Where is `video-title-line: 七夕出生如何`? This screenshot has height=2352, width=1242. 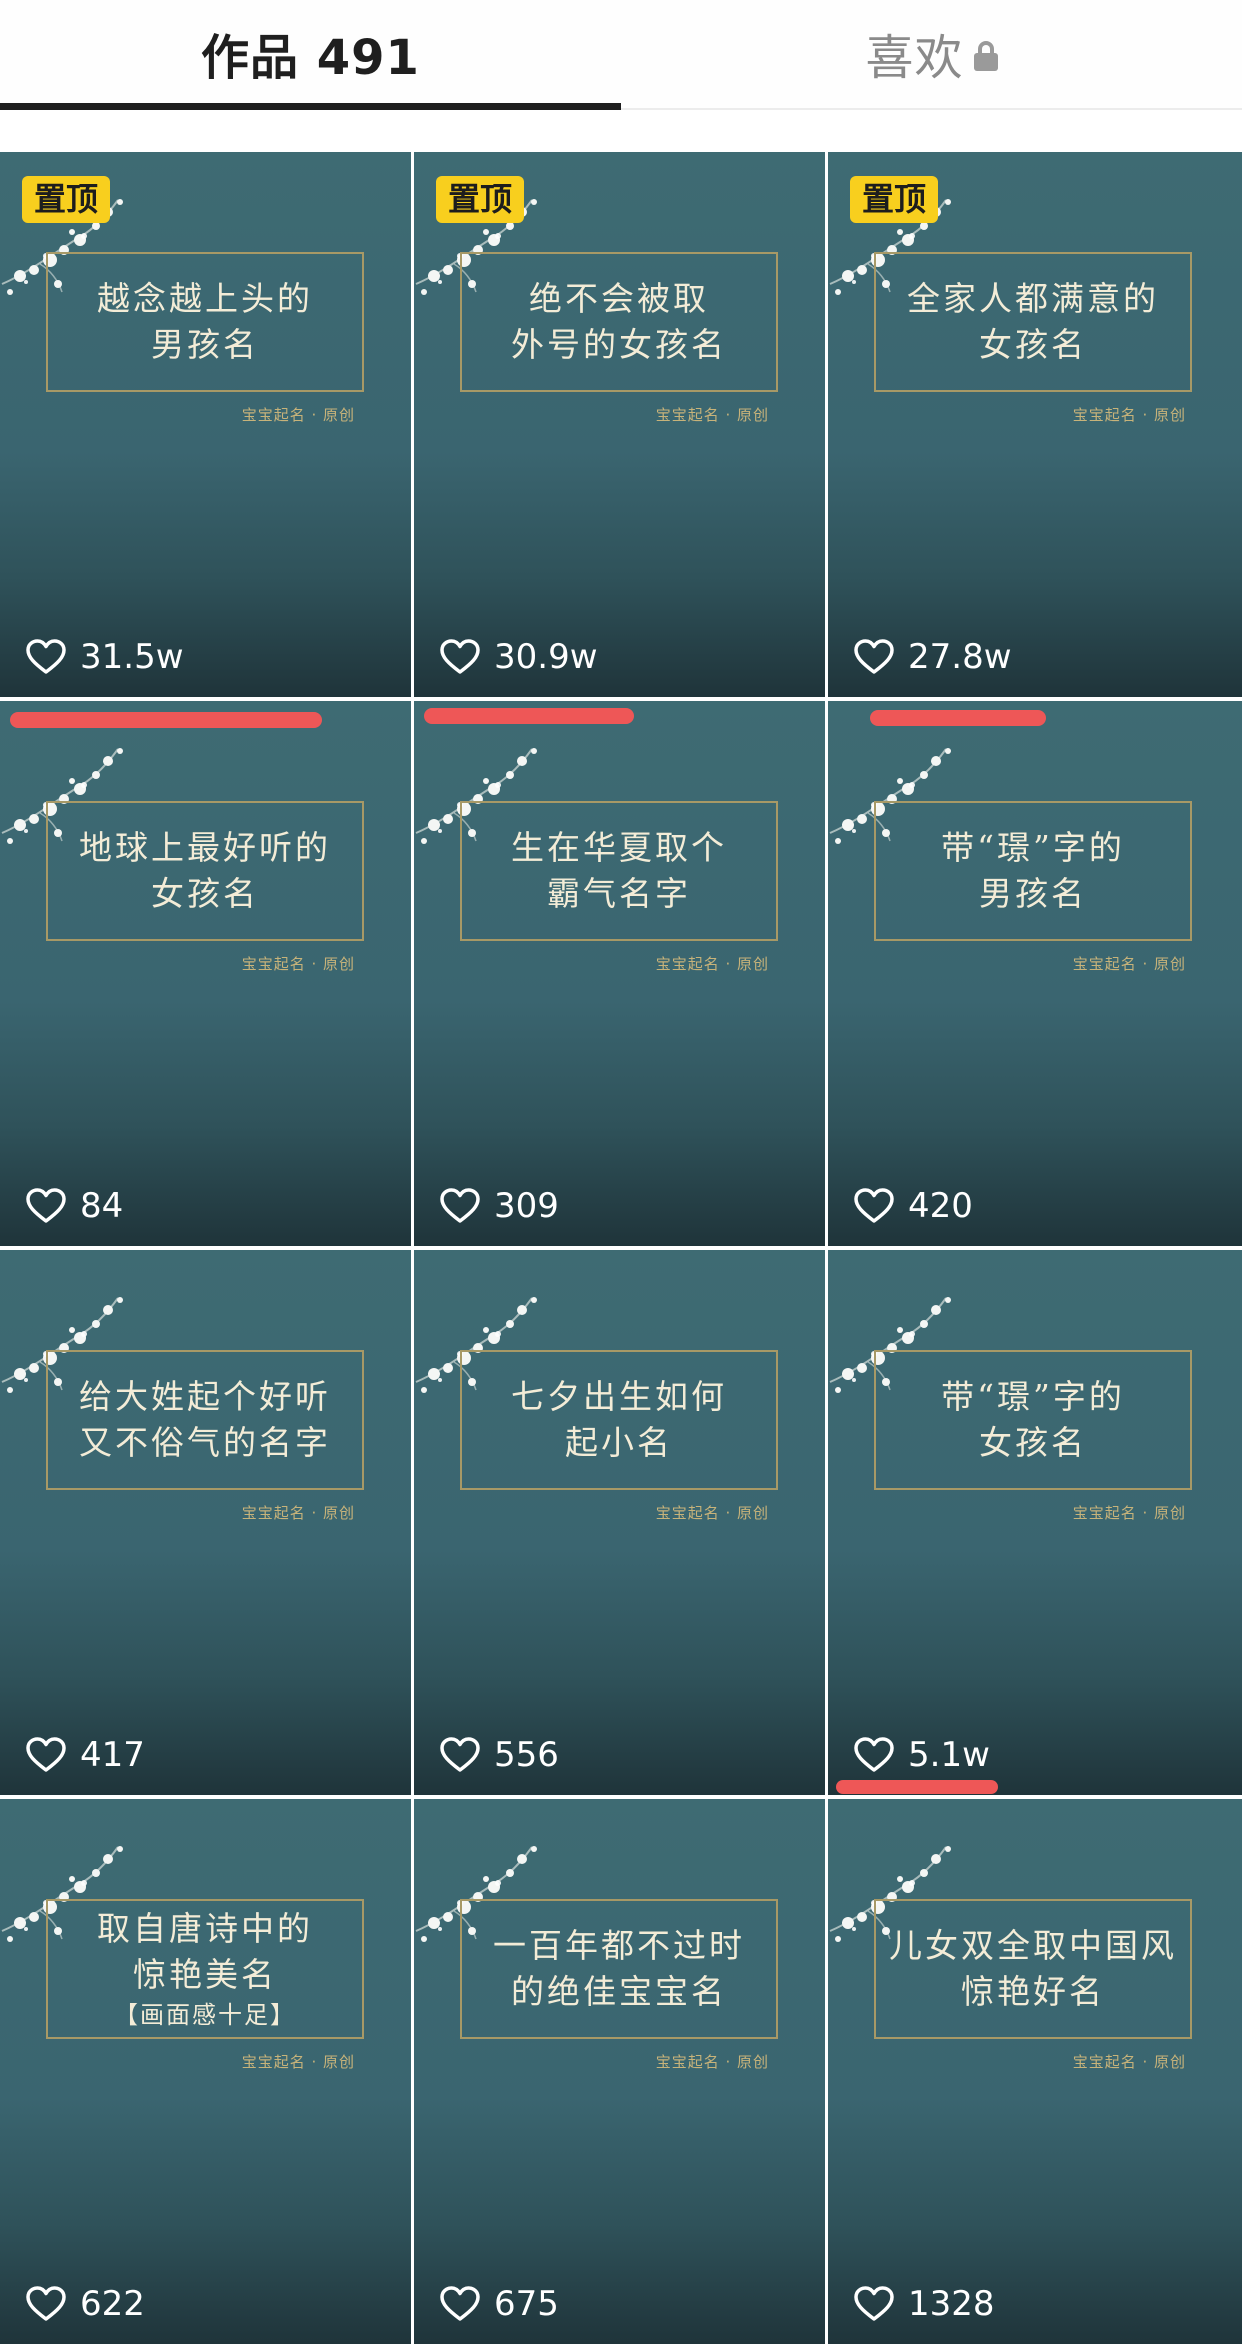
video-title-line: 七夕出生如何 is located at coordinates (619, 1396).